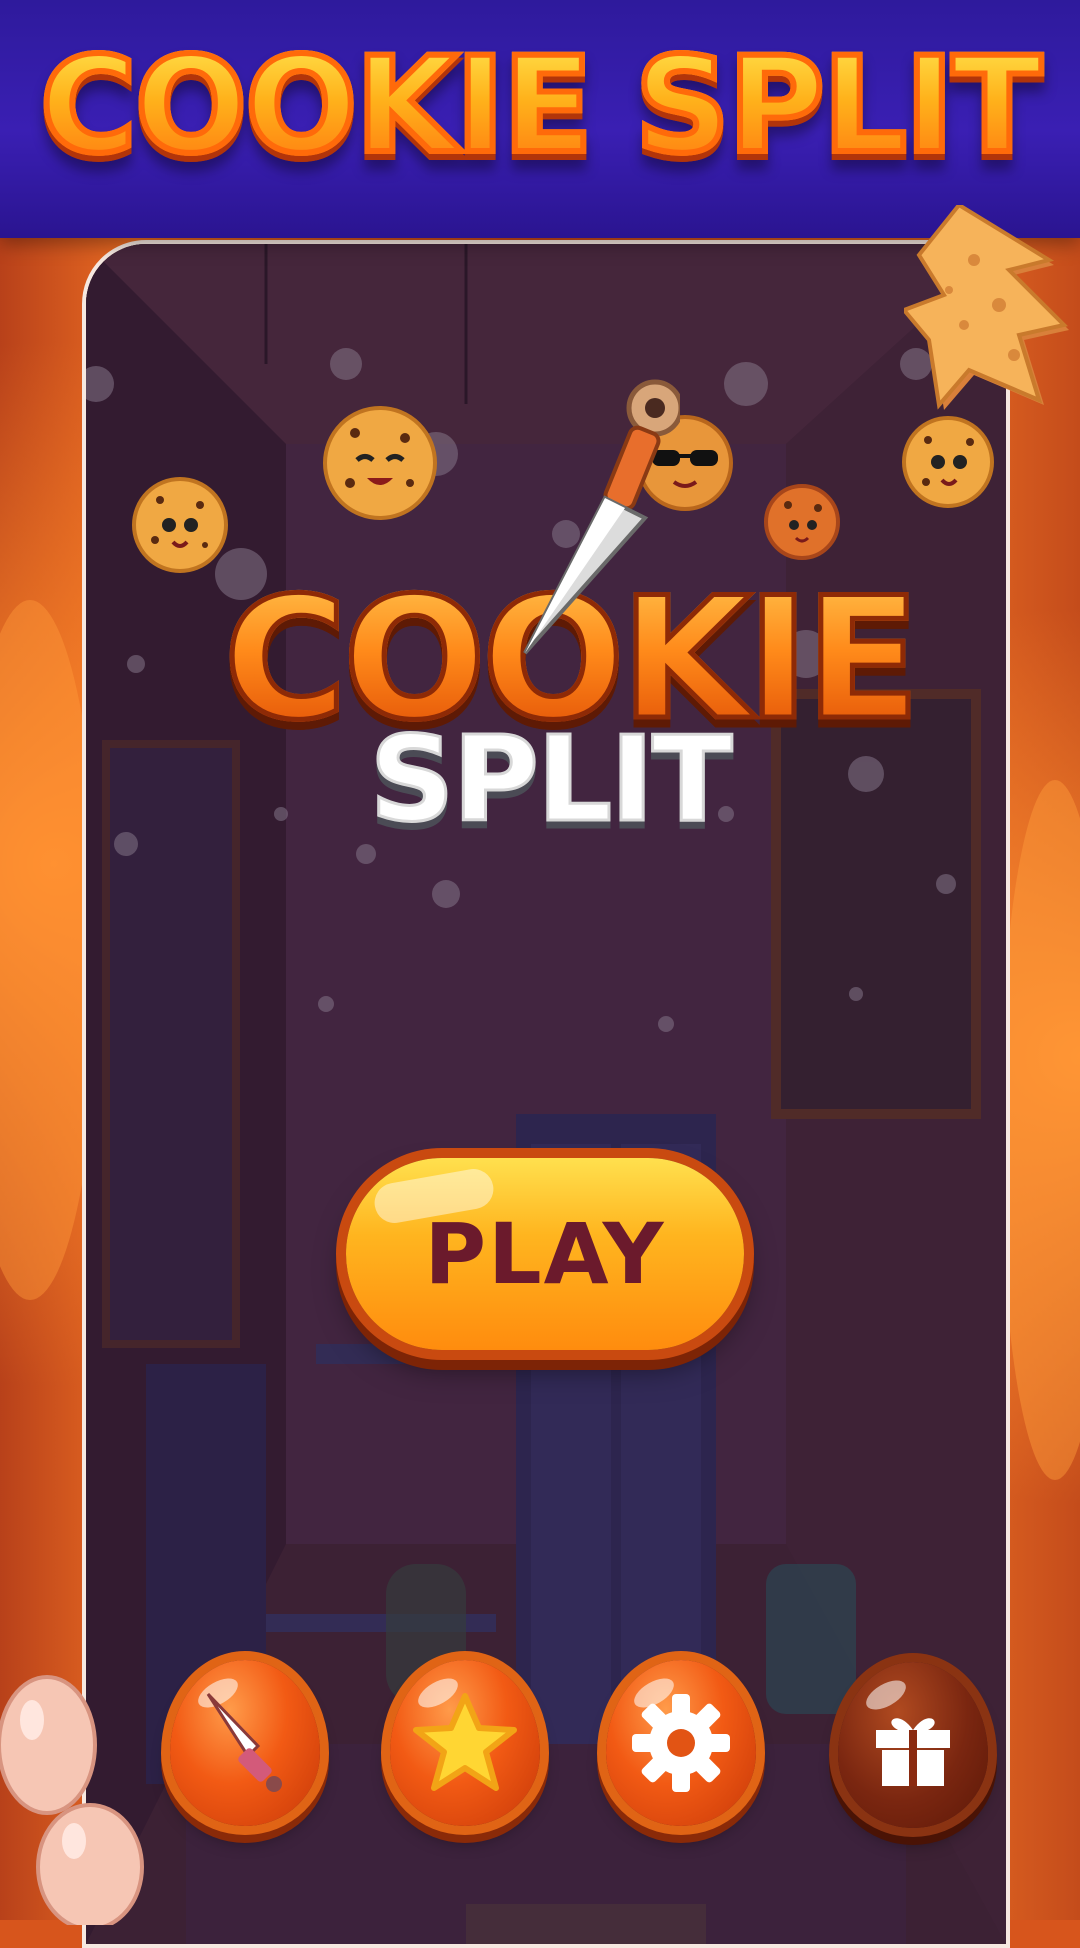 Image resolution: width=1080 pixels, height=1948 pixels. I want to click on play-button: PLAY, so click(545, 1254).